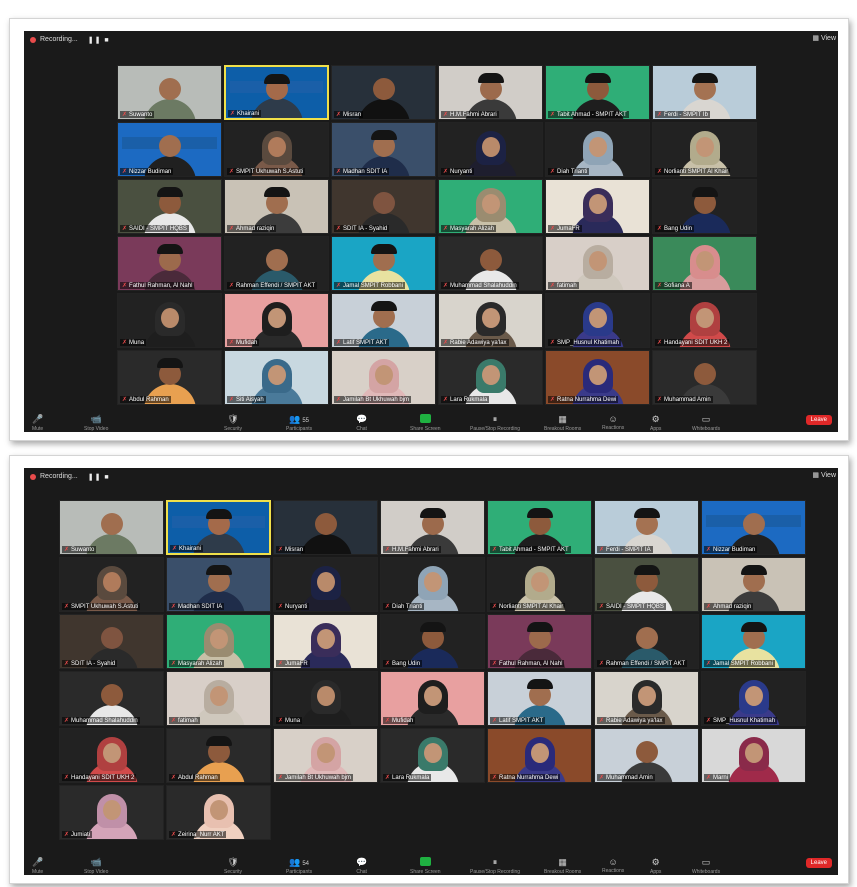  What do you see at coordinates (276, 377) in the screenshot?
I see `participant-tile: ✗ Siti Aisyah` at bounding box center [276, 377].